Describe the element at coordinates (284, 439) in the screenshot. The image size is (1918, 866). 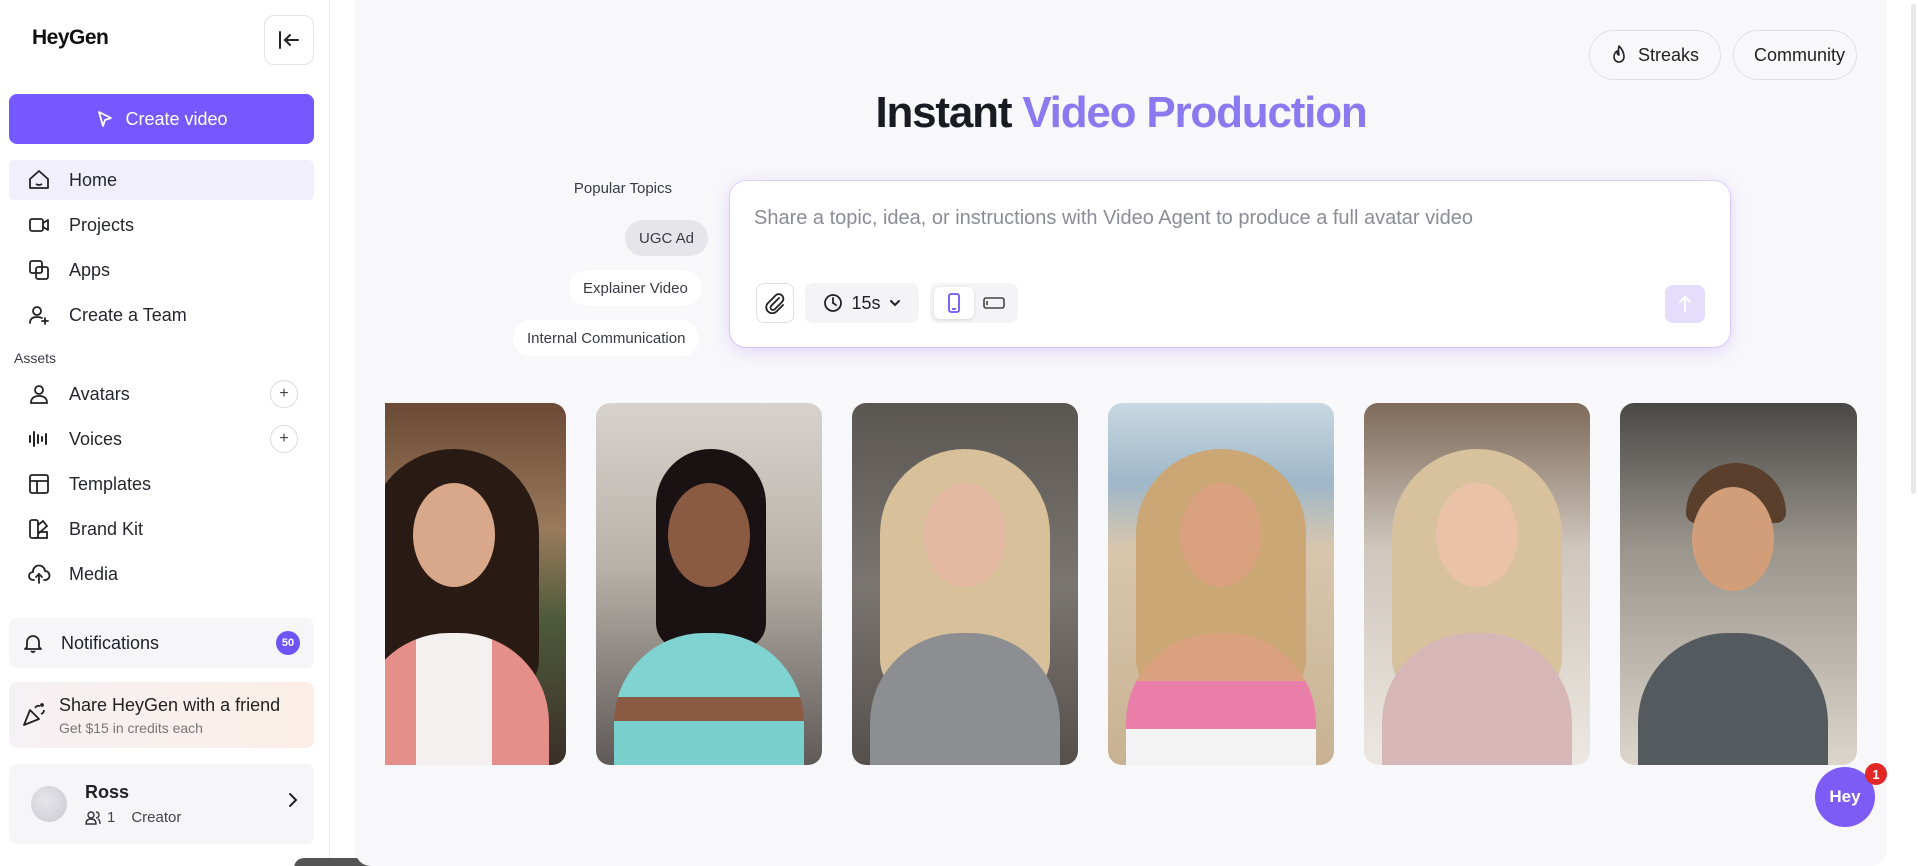
I see `add-voice-button: +` at that location.